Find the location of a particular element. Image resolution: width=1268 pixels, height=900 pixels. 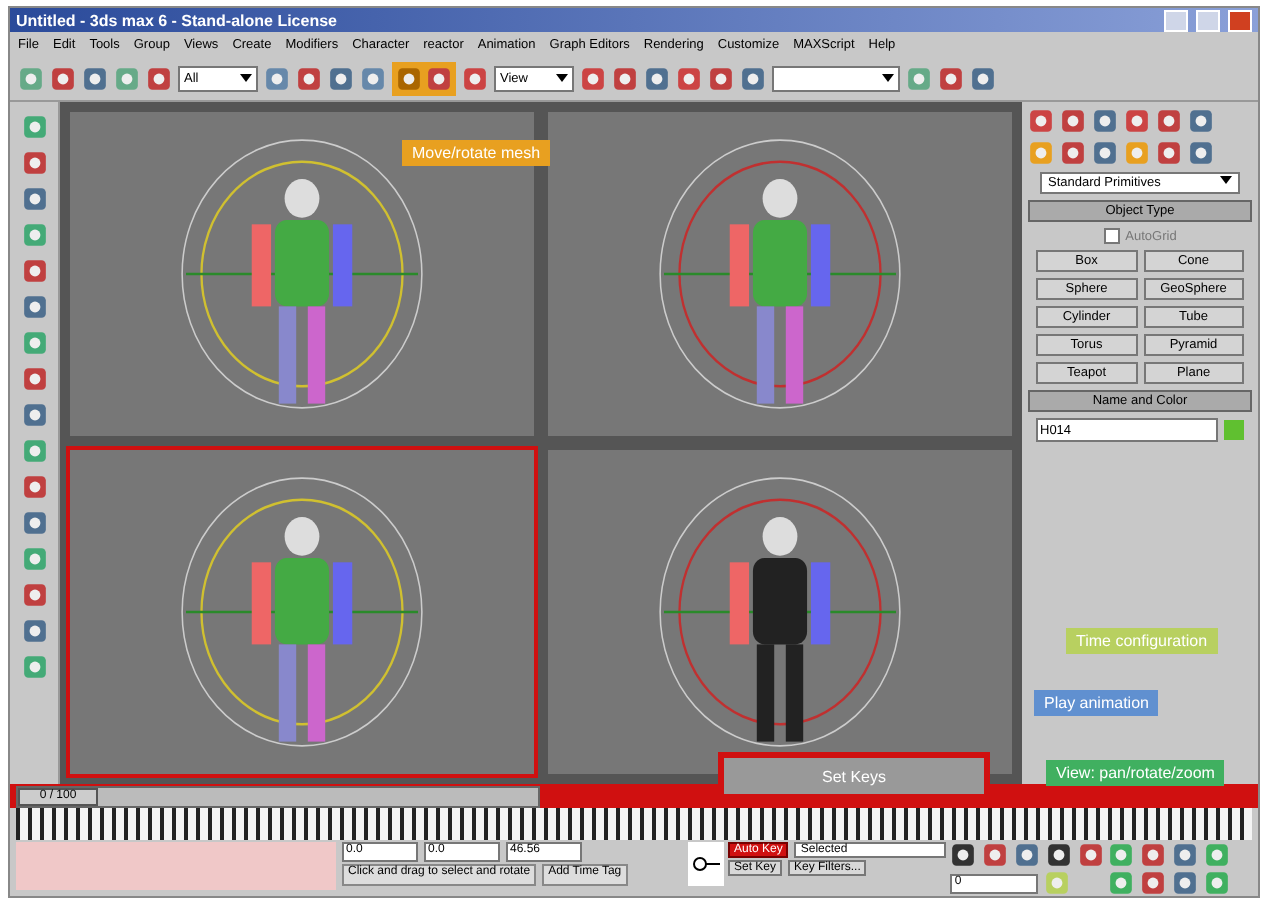

minimize-button is located at coordinates (1176, 20).